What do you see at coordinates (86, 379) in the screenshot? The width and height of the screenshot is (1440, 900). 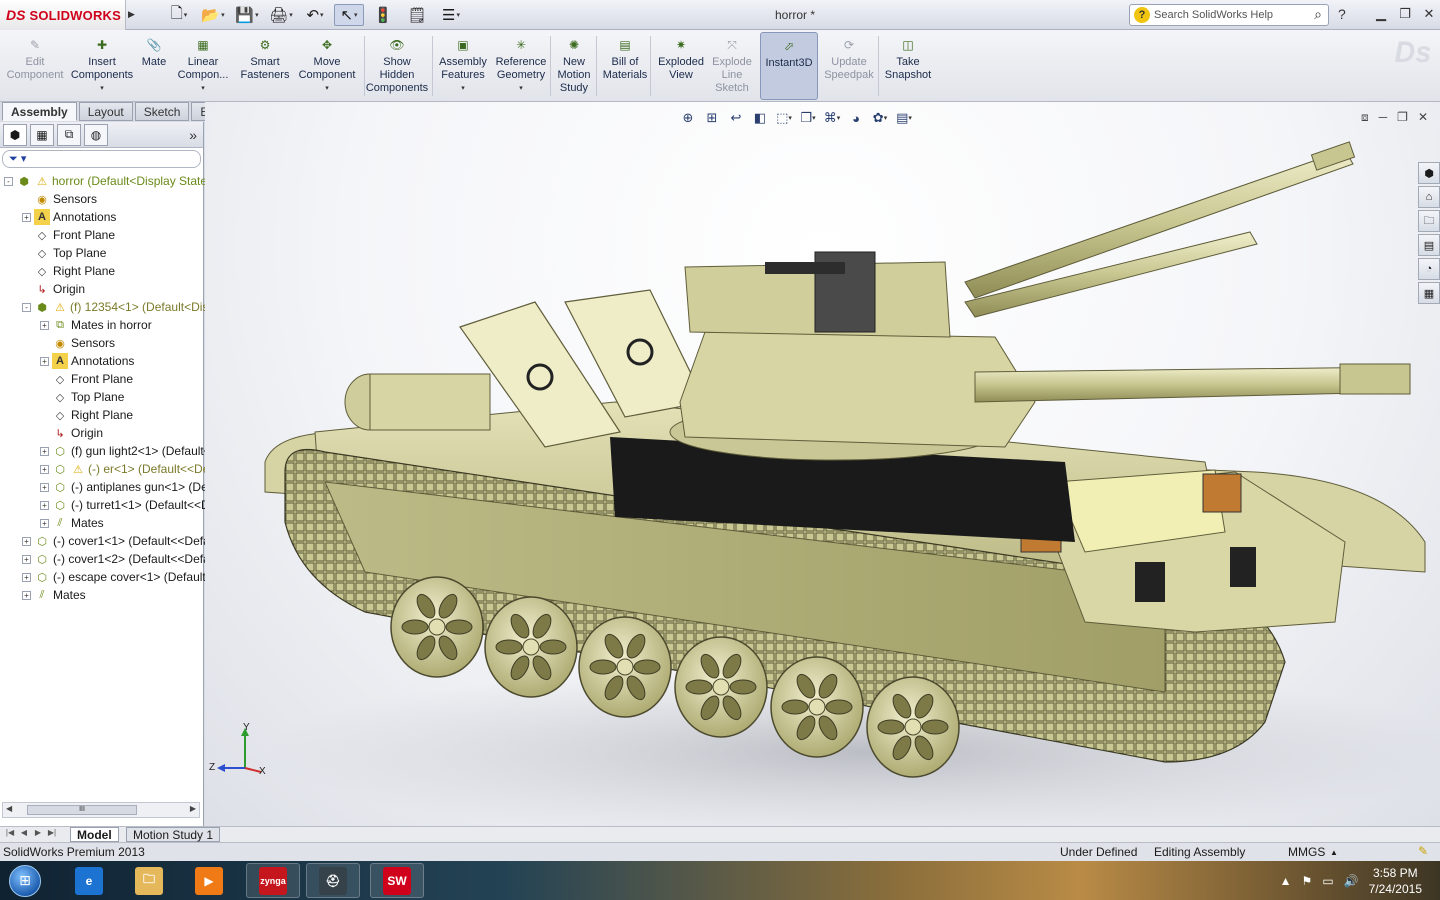 I see `tree-node: ◇ Front Plane` at bounding box center [86, 379].